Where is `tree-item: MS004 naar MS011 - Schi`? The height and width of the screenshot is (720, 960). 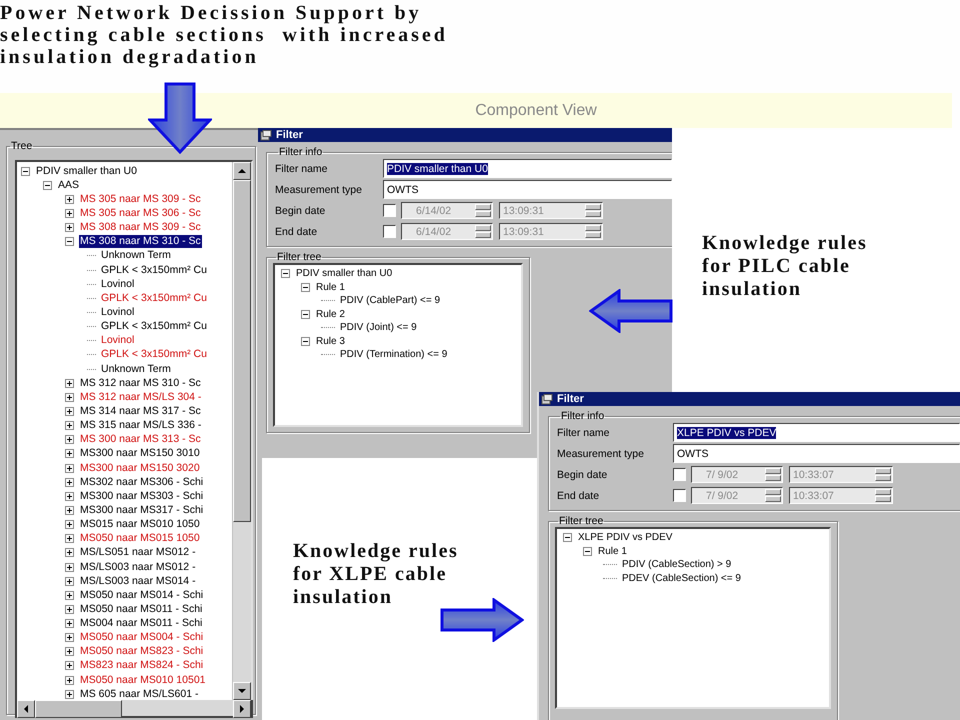 tree-item: MS004 naar MS011 - Schi is located at coordinates (141, 623).